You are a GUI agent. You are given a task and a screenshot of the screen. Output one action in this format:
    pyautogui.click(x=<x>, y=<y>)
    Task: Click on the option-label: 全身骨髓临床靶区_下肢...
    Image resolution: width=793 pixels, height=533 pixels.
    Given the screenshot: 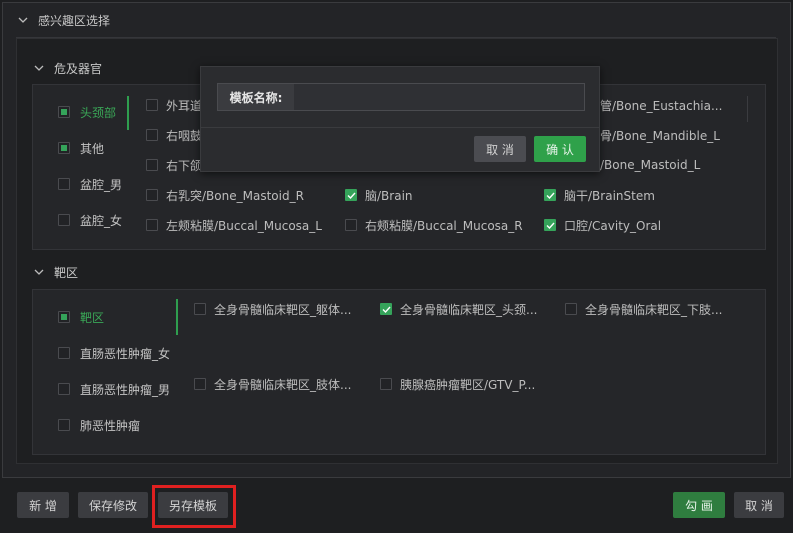 What is the action you would take?
    pyautogui.click(x=654, y=309)
    